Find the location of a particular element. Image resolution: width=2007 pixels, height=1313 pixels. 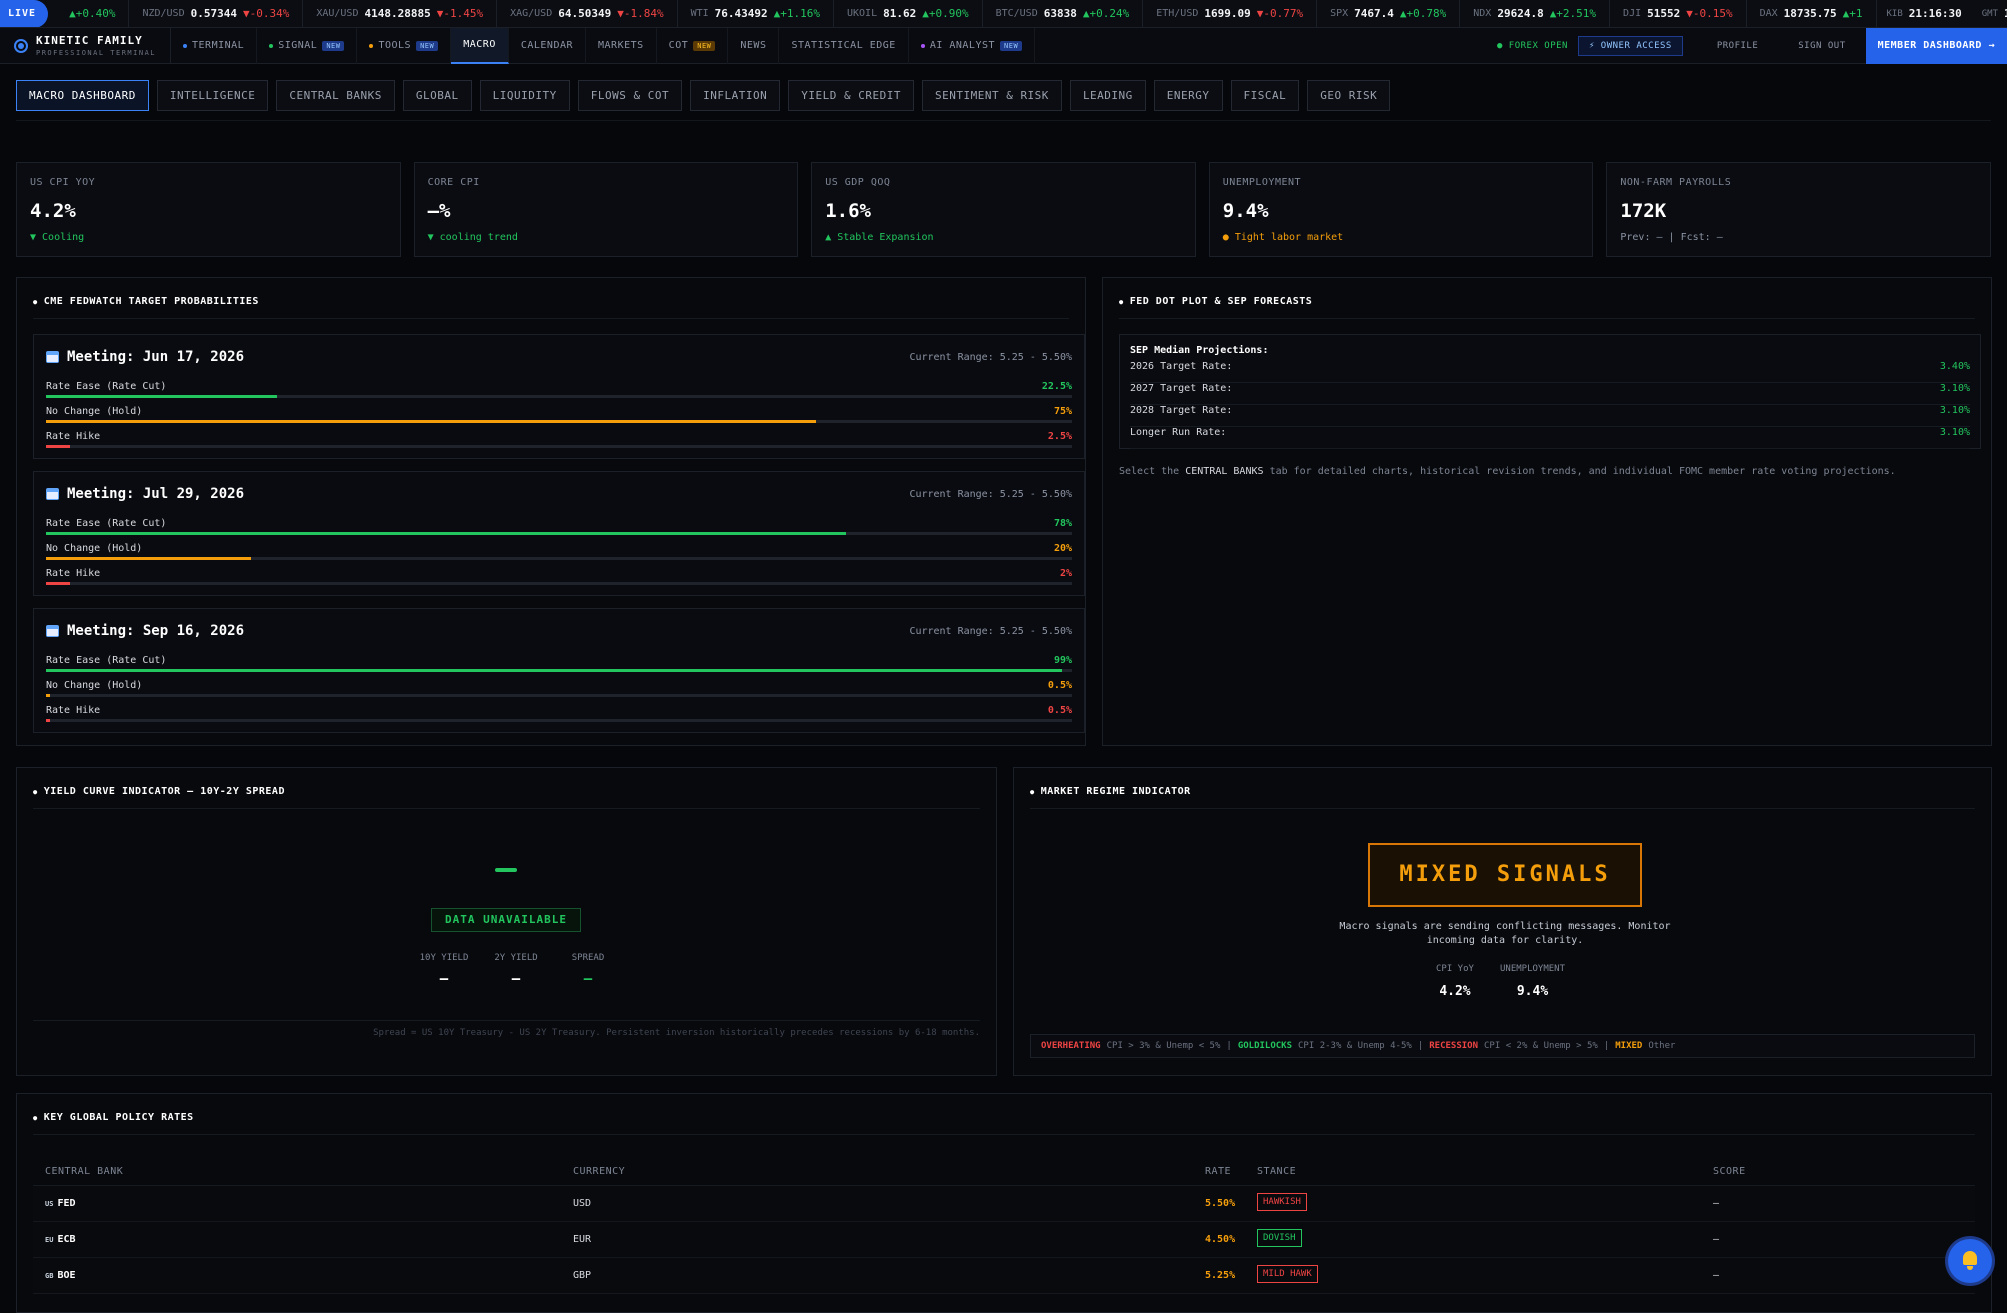

stance-badge: HAWKISH is located at coordinates (1282, 1202).